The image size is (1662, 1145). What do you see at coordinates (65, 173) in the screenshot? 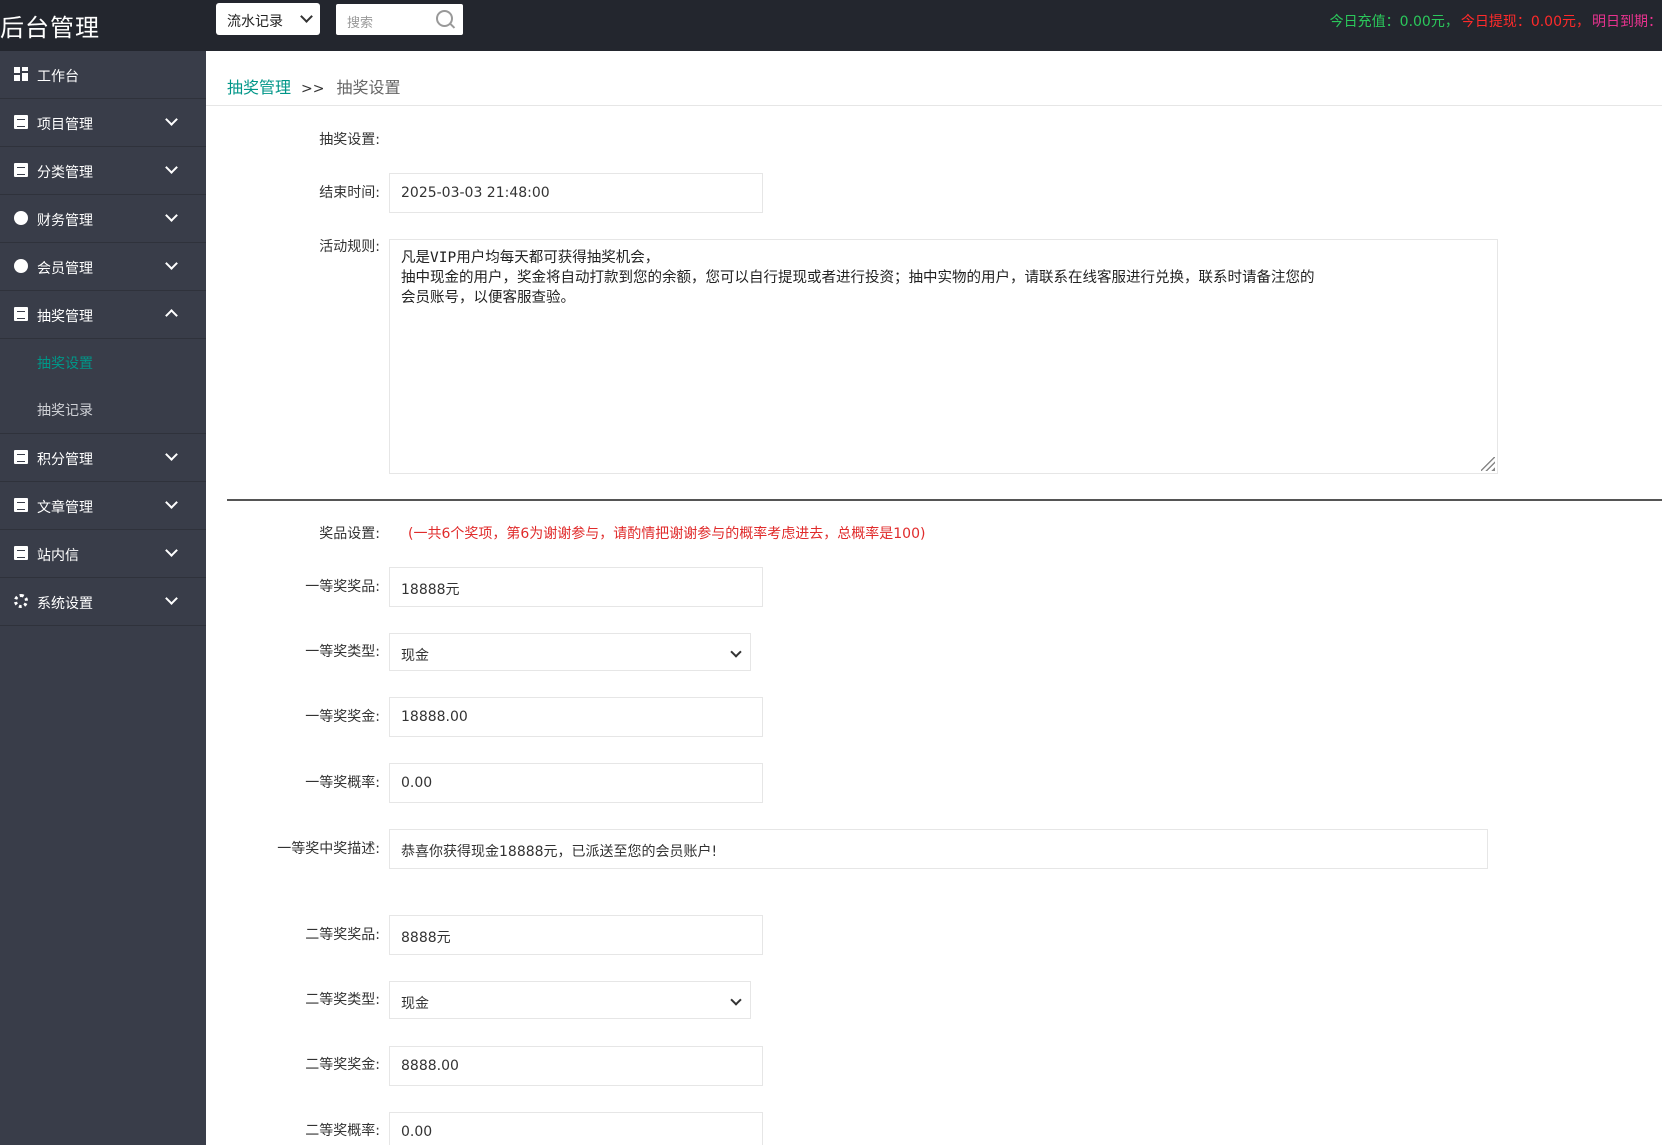
I see `sidebar-item-label: 分类管理` at bounding box center [65, 173].